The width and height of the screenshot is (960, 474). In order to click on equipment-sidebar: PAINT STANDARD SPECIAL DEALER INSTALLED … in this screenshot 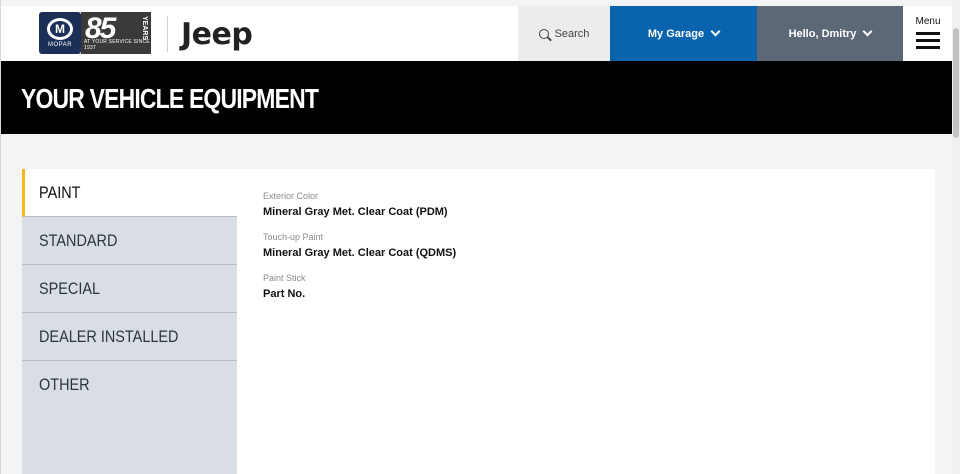, I will do `click(129, 321)`.